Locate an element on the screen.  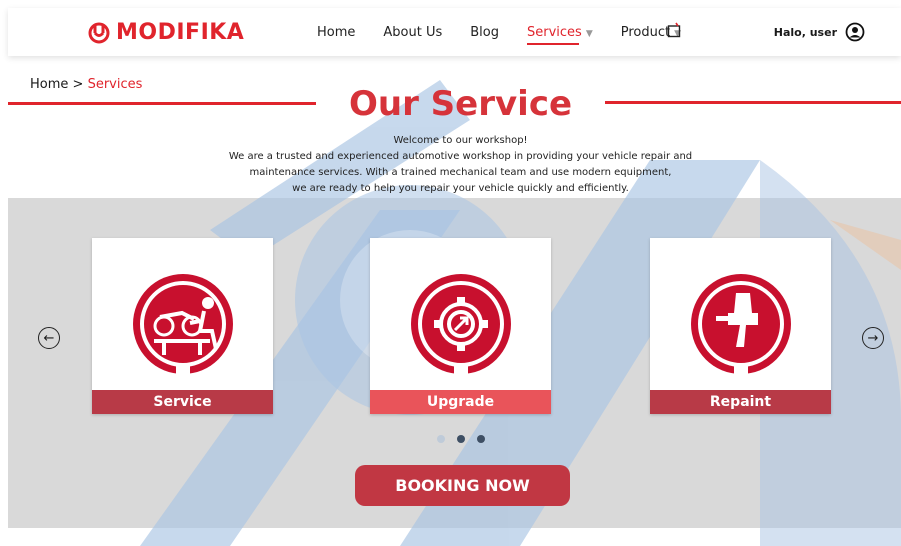
service-card-upgrade: Upgrade is located at coordinates (460, 326).